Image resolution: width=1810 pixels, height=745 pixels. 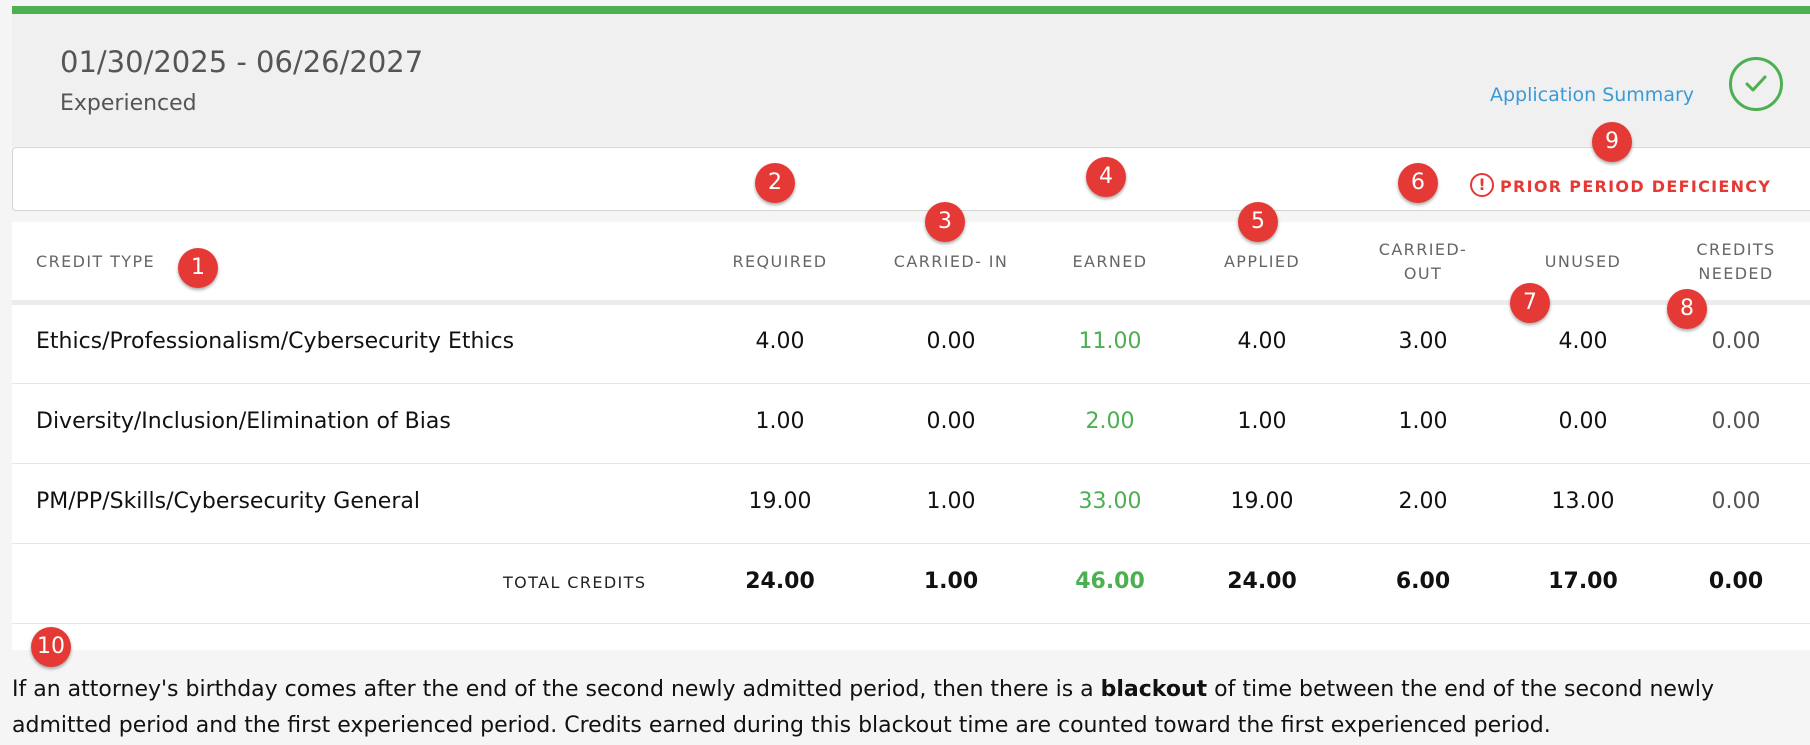 What do you see at coordinates (1110, 501) in the screenshot?
I see `row-earned: 33.00` at bounding box center [1110, 501].